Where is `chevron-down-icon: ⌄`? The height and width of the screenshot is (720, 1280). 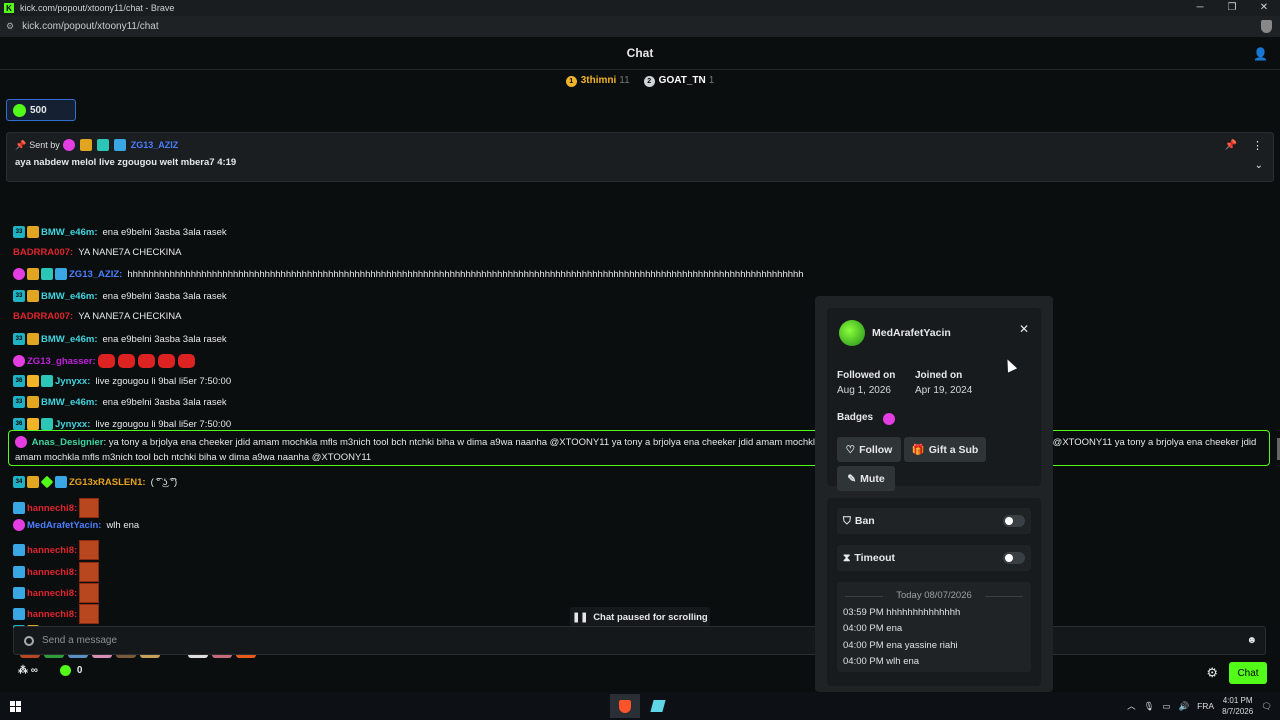 chevron-down-icon: ⌄ is located at coordinates (1259, 165).